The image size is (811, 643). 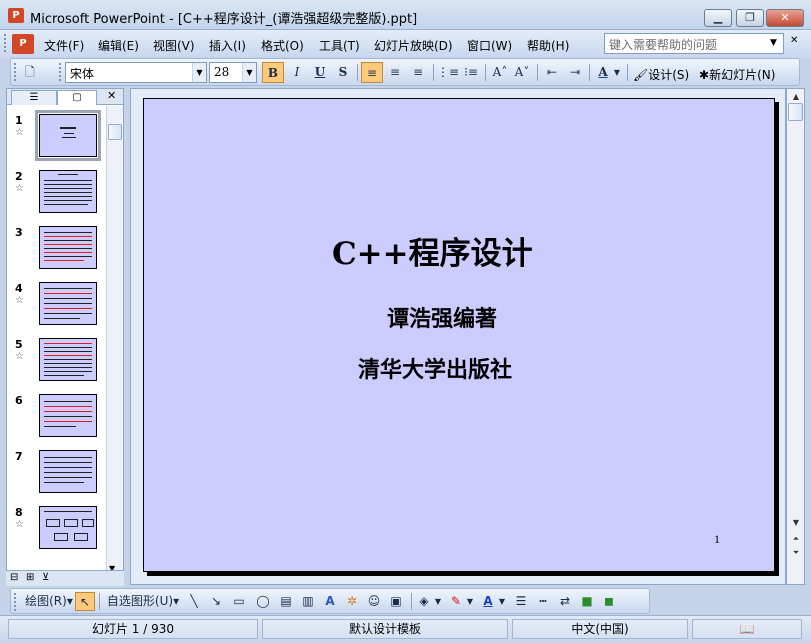 What do you see at coordinates (435, 368) in the screenshot?
I see `slide-publisher: 清华大学出版社` at bounding box center [435, 368].